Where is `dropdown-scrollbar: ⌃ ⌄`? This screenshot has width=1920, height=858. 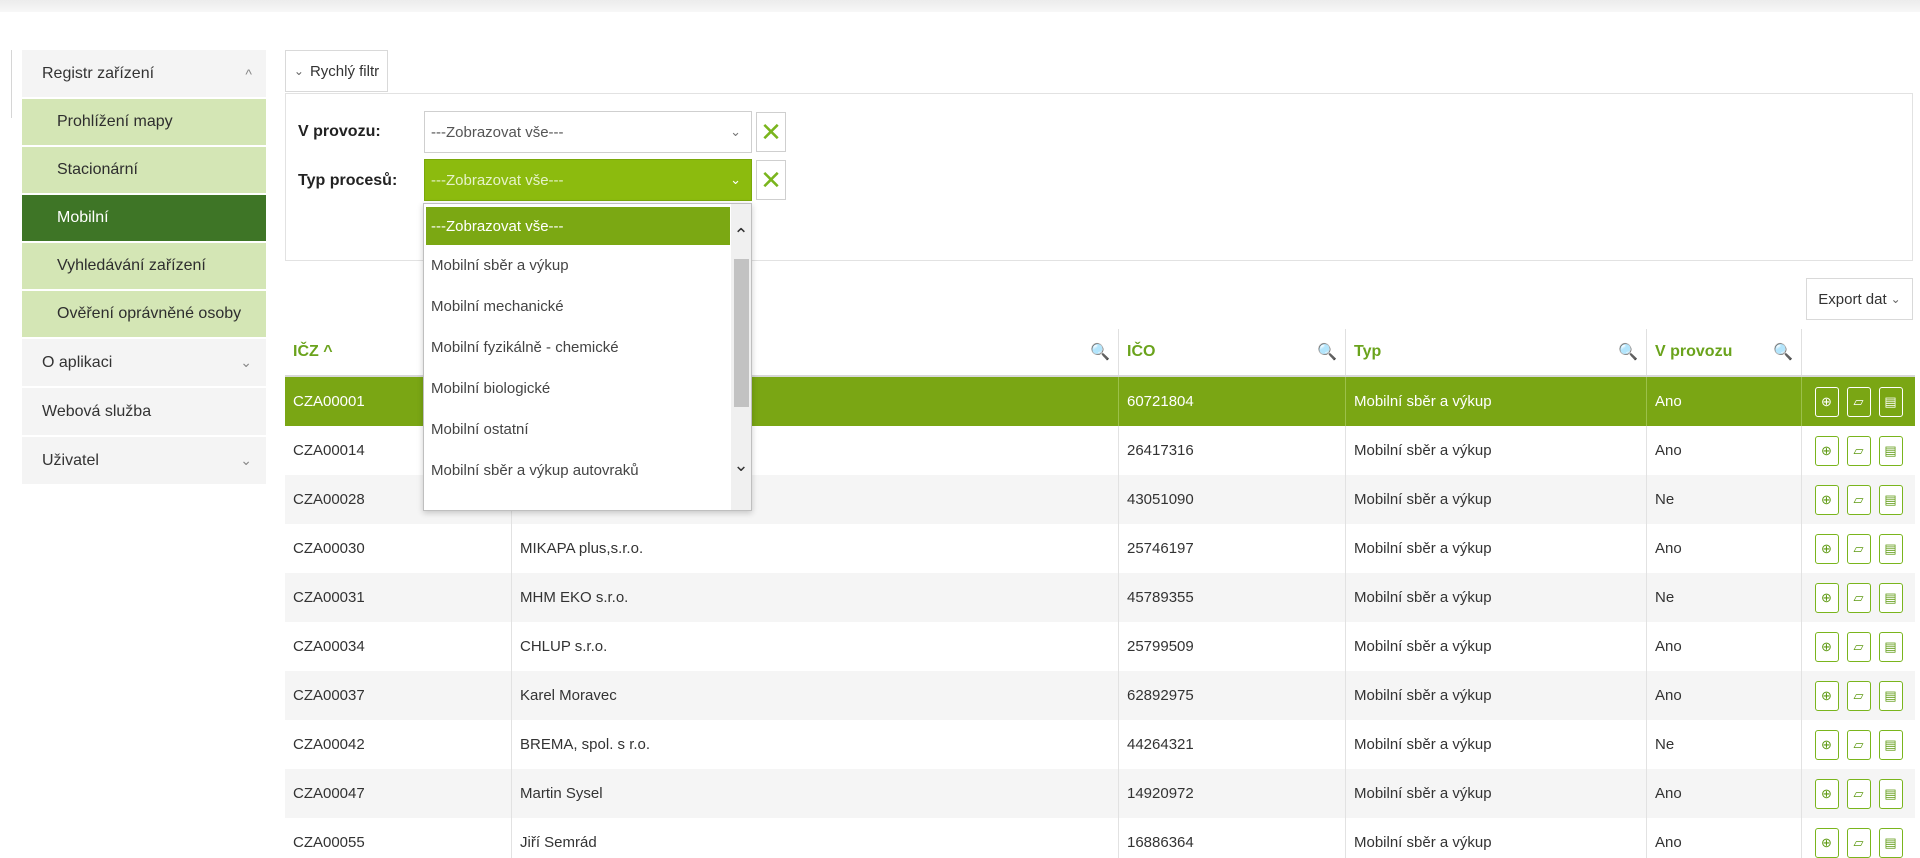 dropdown-scrollbar: ⌃ ⌄ is located at coordinates (741, 357).